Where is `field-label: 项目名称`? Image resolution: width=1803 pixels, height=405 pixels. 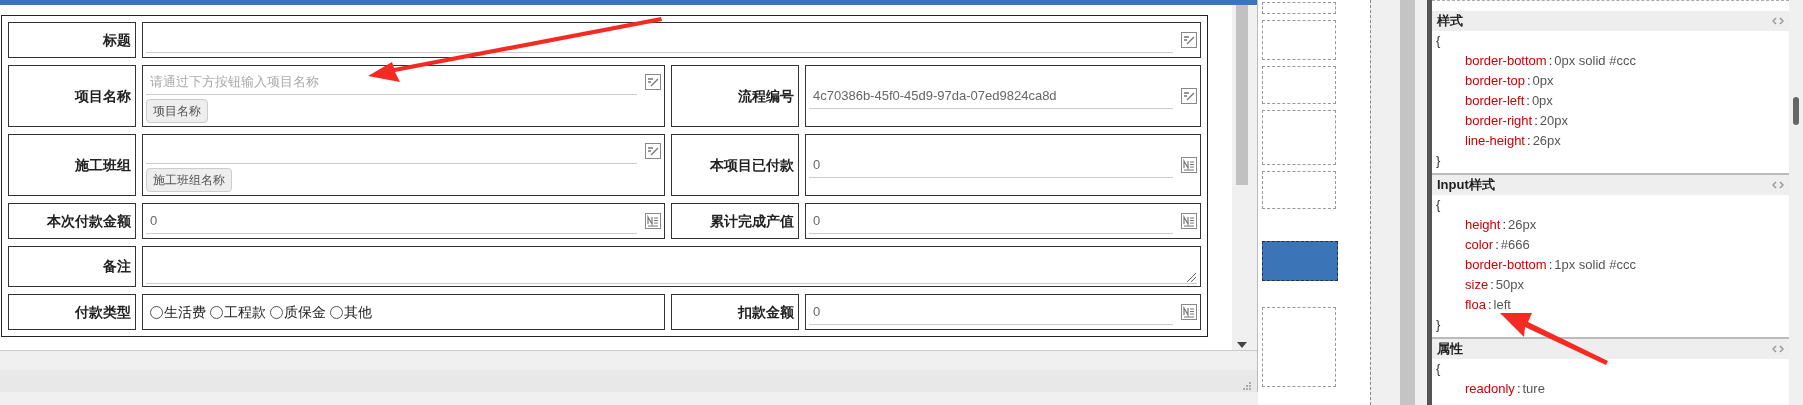
field-label: 项目名称 is located at coordinates (103, 96).